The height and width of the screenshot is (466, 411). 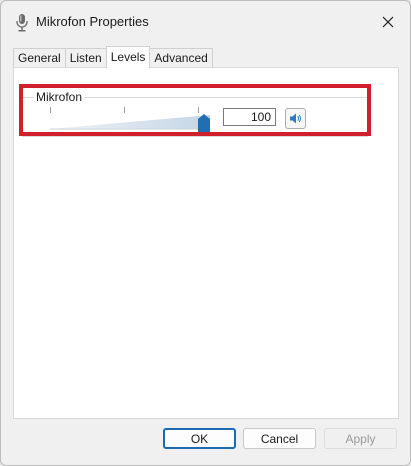 What do you see at coordinates (92, 21) in the screenshot?
I see `window-title: Mikrofon Properties` at bounding box center [92, 21].